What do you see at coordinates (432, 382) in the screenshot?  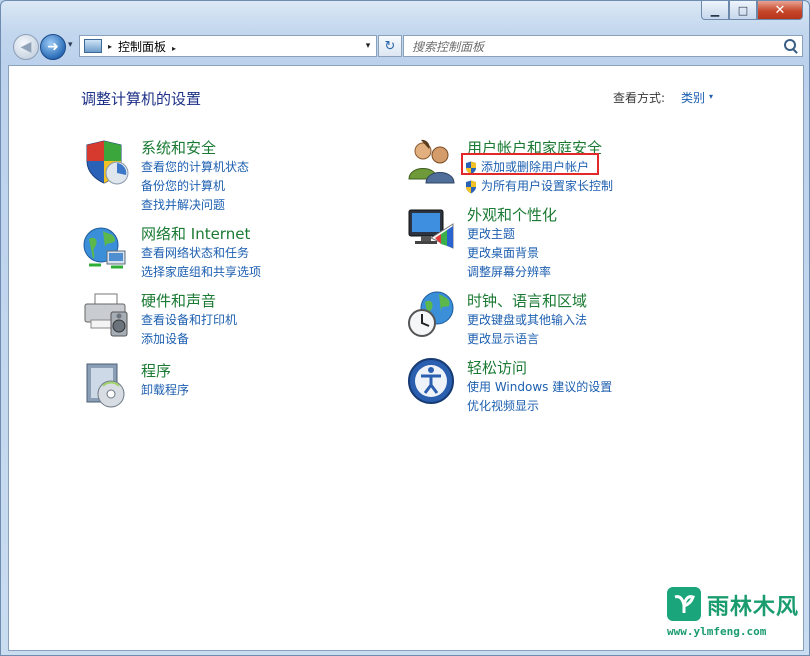 I see `ease-of-access-icon` at bounding box center [432, 382].